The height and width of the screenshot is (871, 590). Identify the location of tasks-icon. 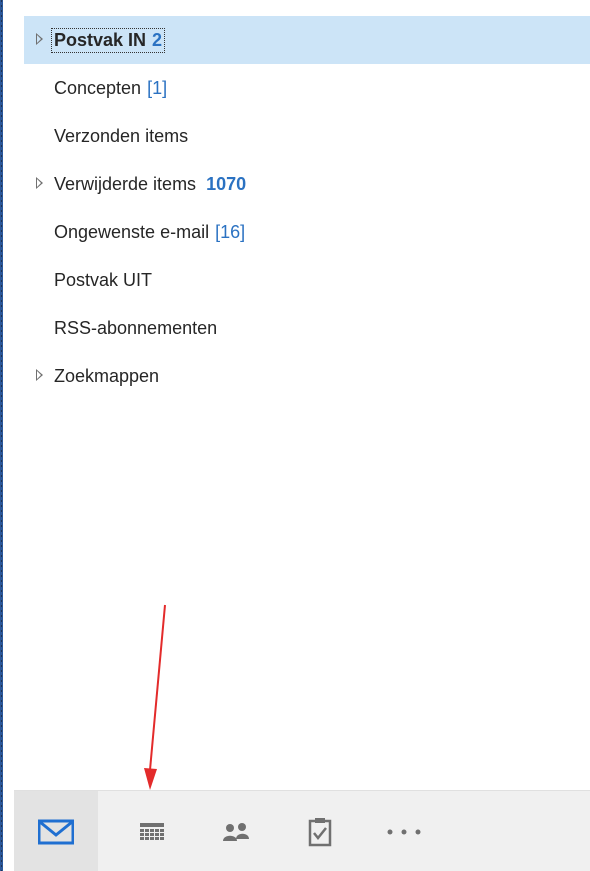
(320, 831).